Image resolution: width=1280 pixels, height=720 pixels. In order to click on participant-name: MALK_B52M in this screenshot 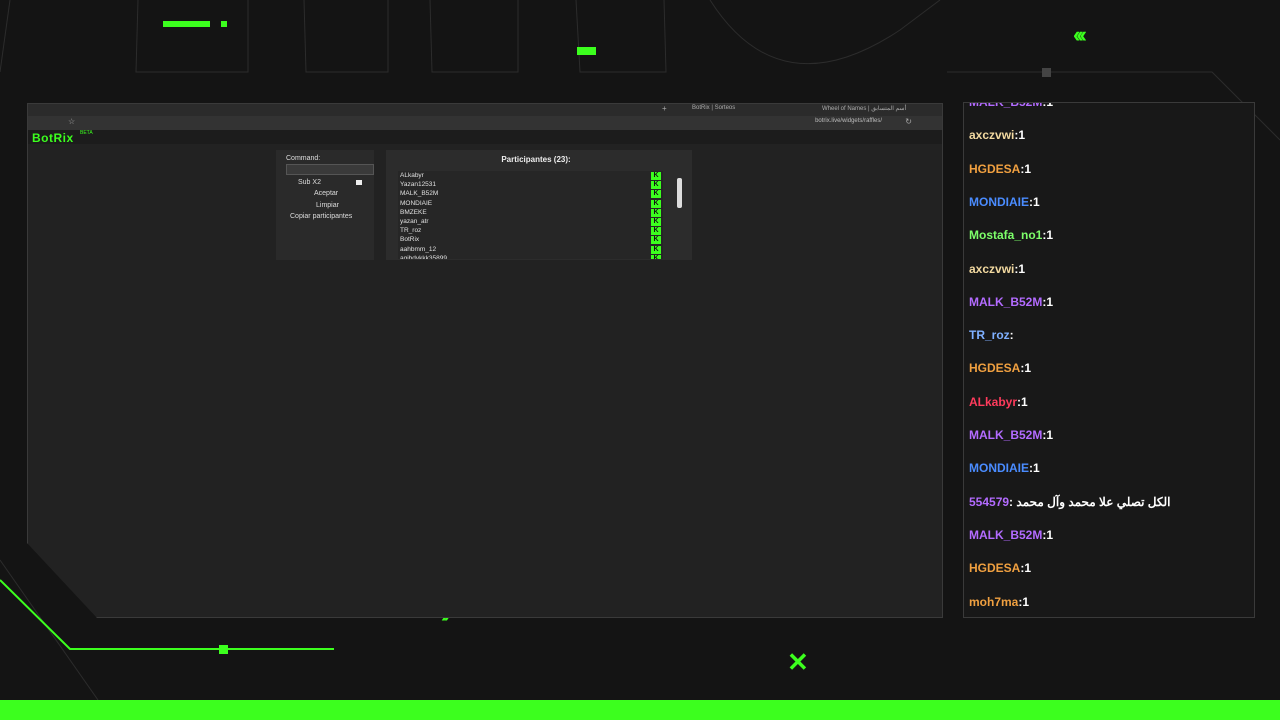, I will do `click(419, 194)`.